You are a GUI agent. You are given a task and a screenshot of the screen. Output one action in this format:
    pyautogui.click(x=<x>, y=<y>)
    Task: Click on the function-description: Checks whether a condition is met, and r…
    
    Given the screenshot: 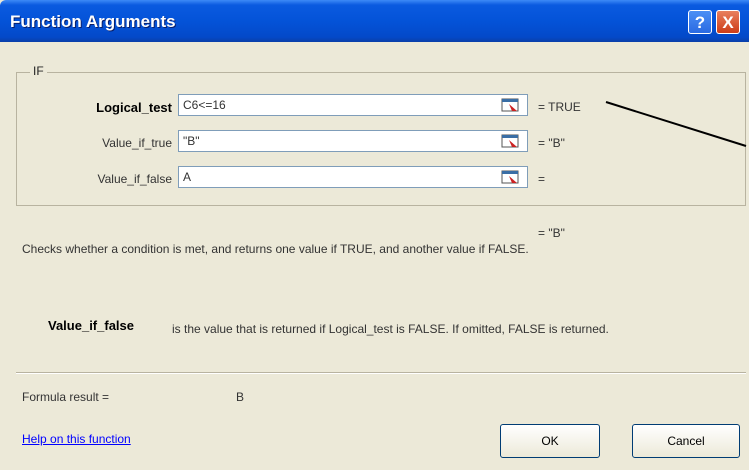 What is the action you would take?
    pyautogui.click(x=275, y=249)
    